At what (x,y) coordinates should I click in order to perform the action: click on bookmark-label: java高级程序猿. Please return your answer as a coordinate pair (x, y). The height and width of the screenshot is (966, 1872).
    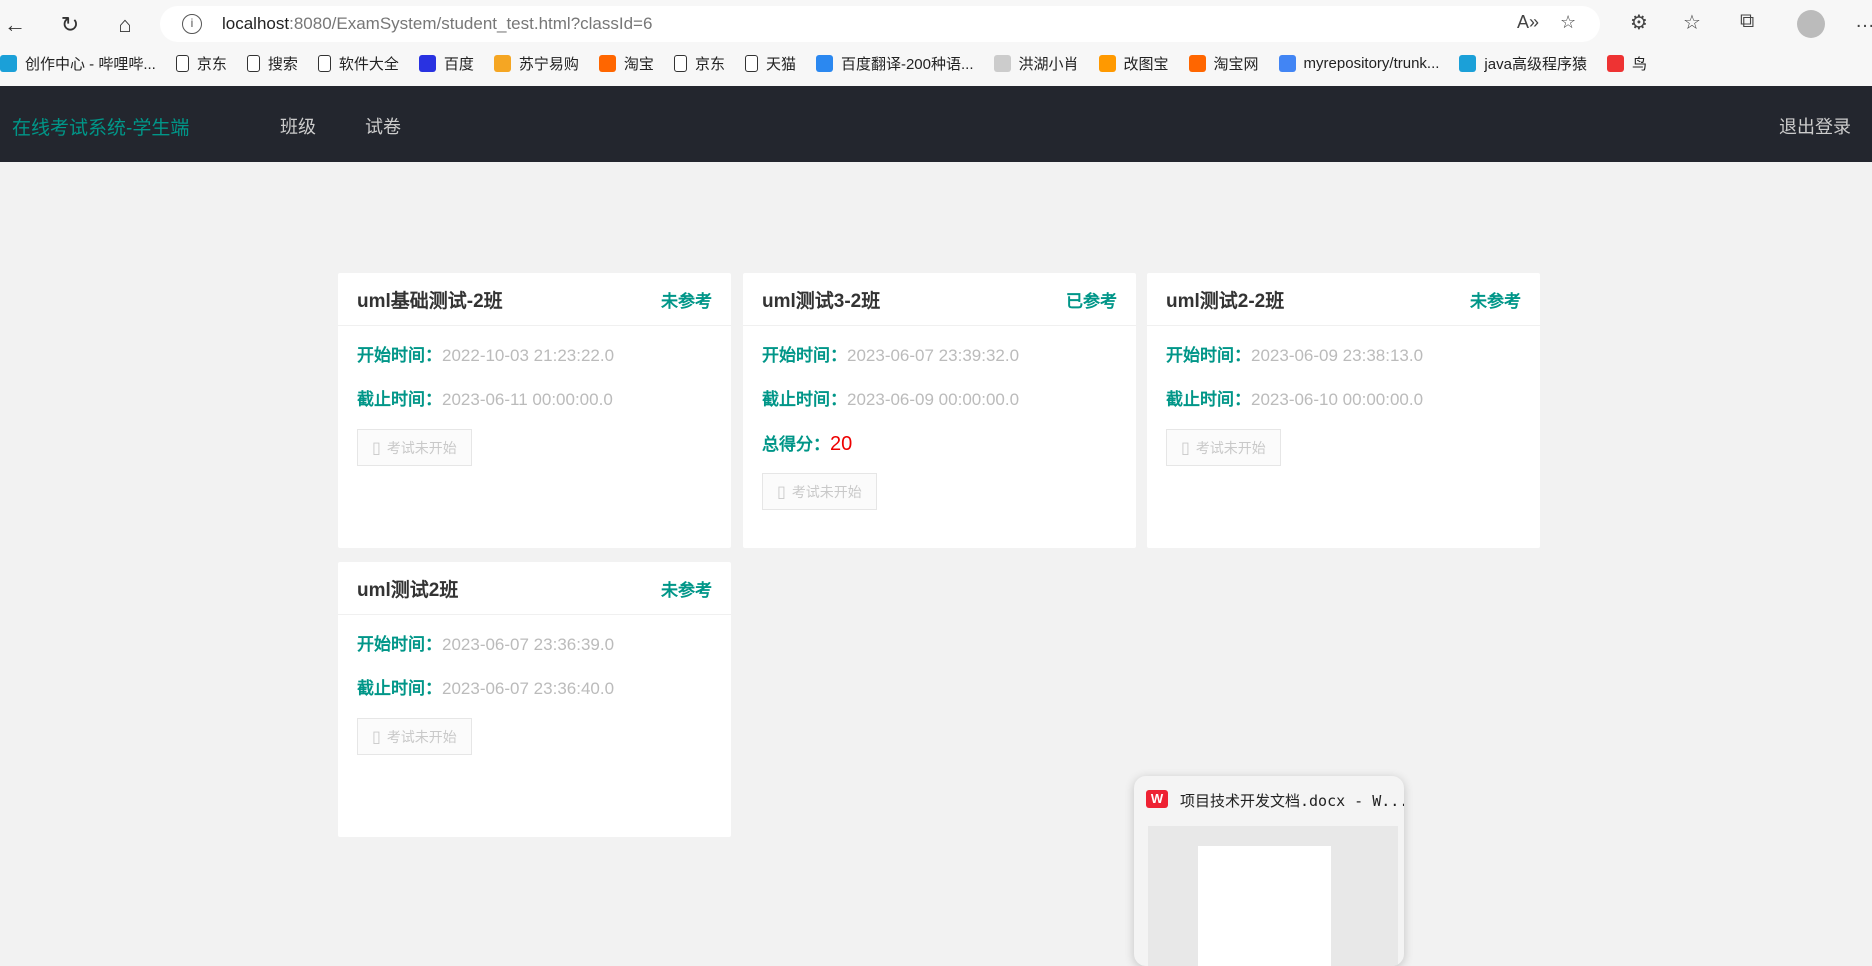
    Looking at the image, I should click on (1535, 64).